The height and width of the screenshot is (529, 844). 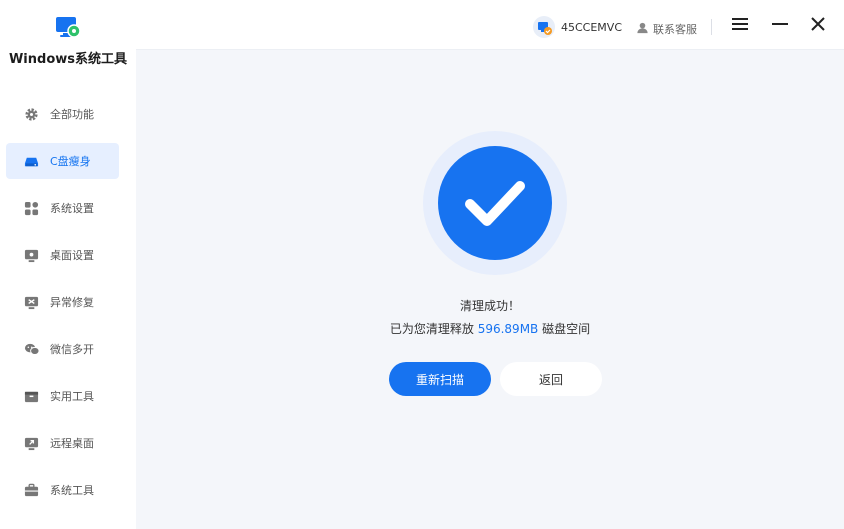 What do you see at coordinates (490, 25) in the screenshot?
I see `title-bar: 45CCEMVC 联系客服` at bounding box center [490, 25].